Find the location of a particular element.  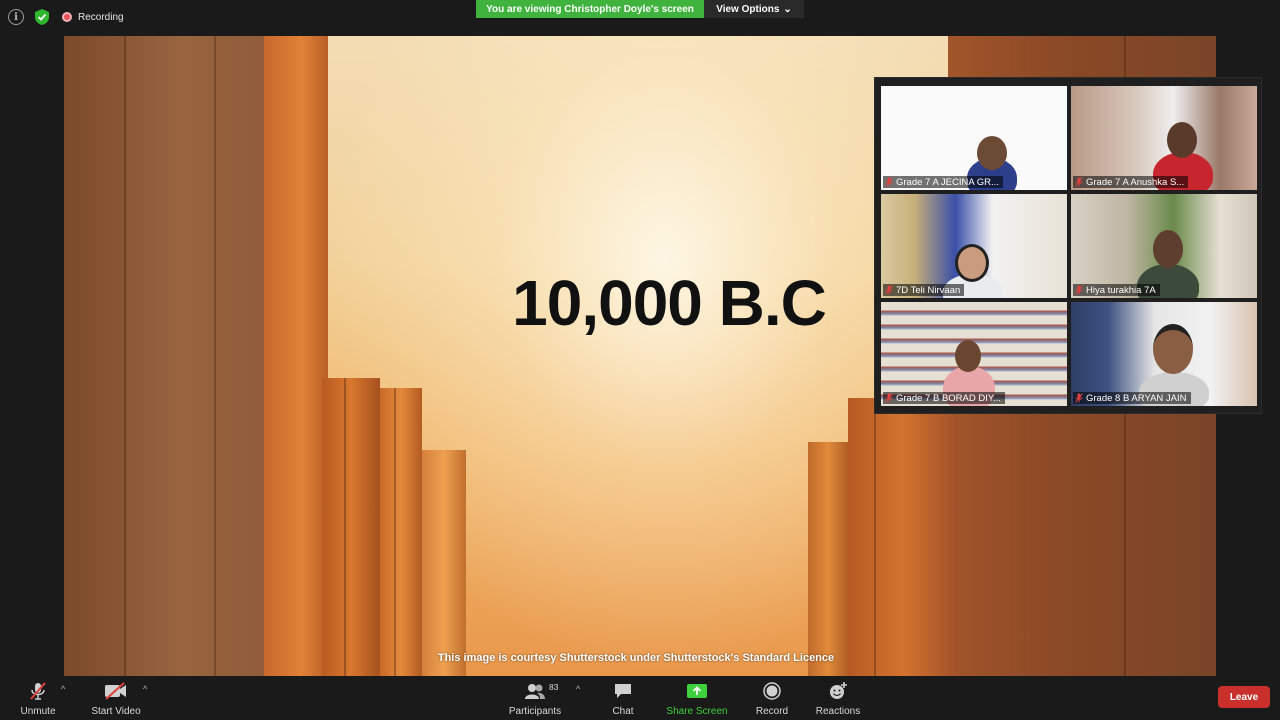

participant-name: Hiya turakhia 7A is located at coordinates (1121, 290).